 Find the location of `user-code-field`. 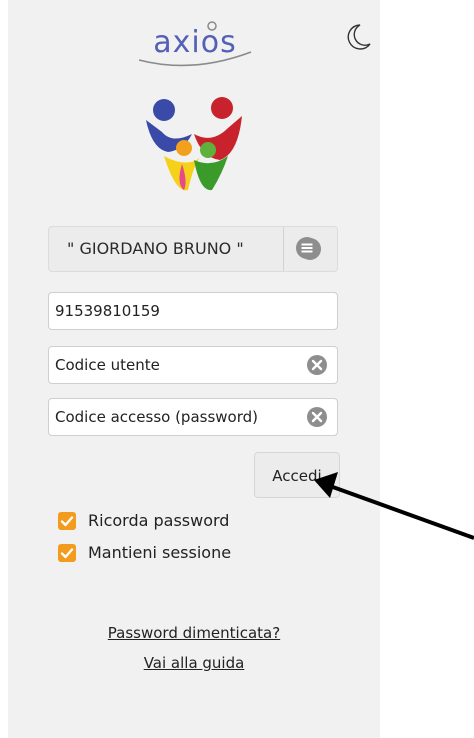

user-code-field is located at coordinates (193, 365).